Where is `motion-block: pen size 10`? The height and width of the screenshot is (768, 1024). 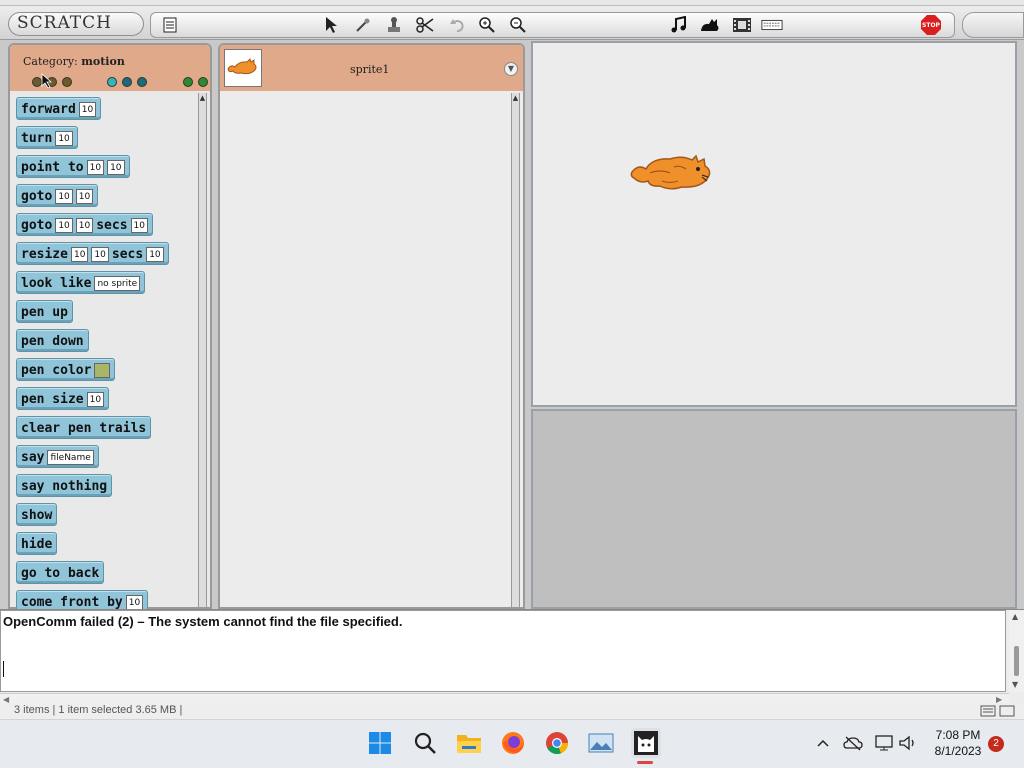
motion-block: pen size 10 is located at coordinates (63, 398).